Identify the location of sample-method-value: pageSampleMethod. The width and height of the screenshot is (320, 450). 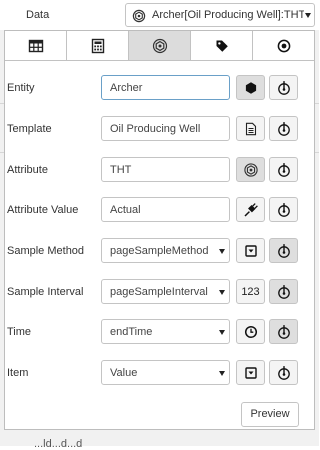
(159, 251).